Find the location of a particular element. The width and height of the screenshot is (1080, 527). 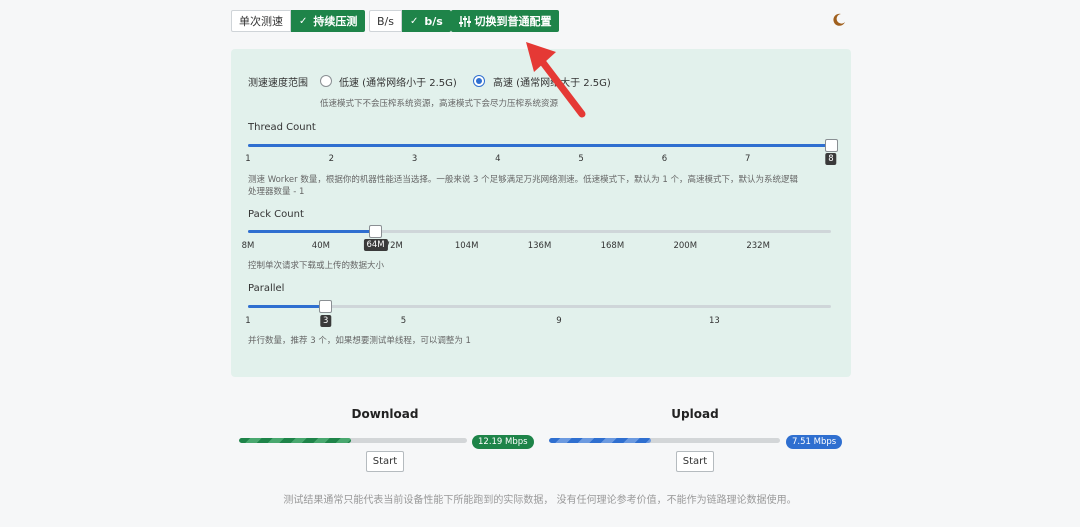

slider-tick: 7 is located at coordinates (747, 159).